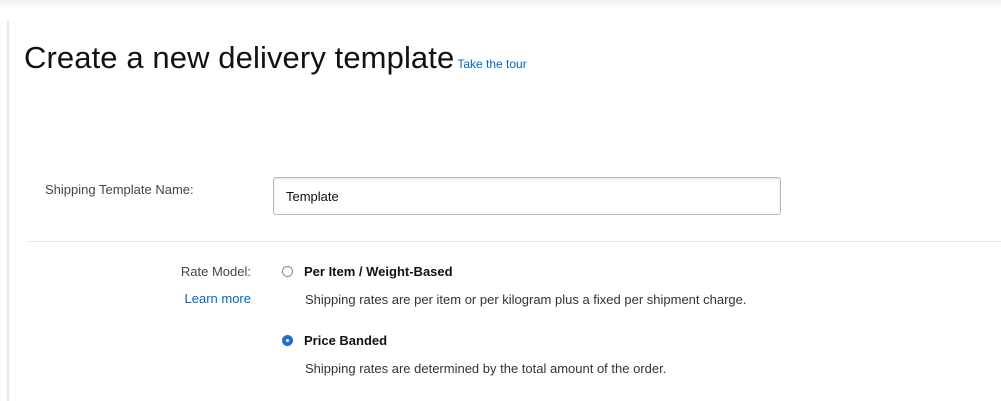  I want to click on rate-model-label: Rate Model:, so click(215, 271).